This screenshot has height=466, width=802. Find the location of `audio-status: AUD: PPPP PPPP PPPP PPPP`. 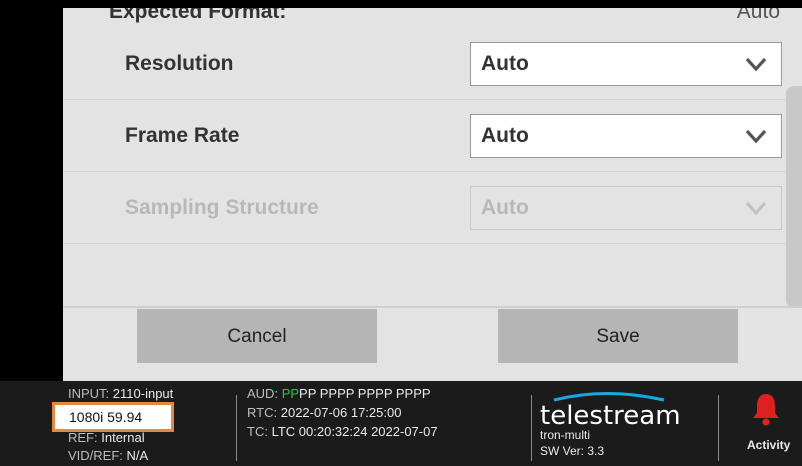

audio-status: AUD: PPPP PPPP PPPP PPPP is located at coordinates (339, 393).